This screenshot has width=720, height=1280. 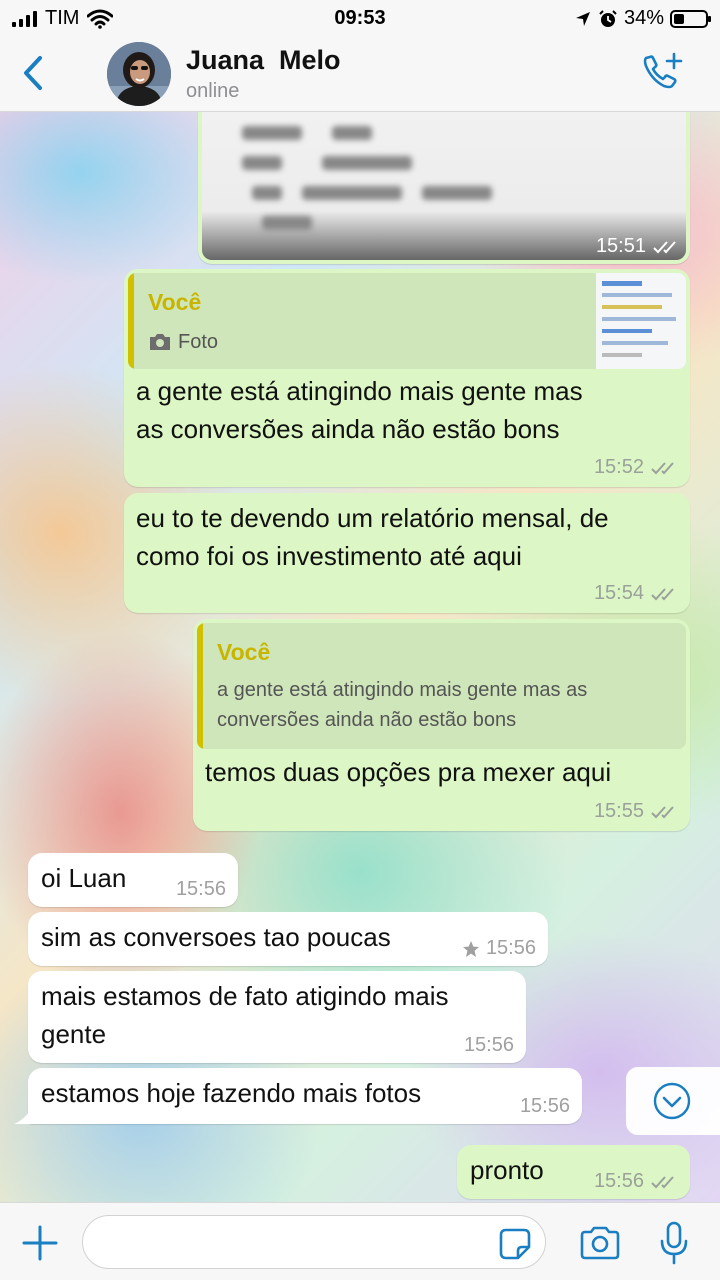 I want to click on message-text: sim as conversoes tao poucas, so click(x=216, y=937).